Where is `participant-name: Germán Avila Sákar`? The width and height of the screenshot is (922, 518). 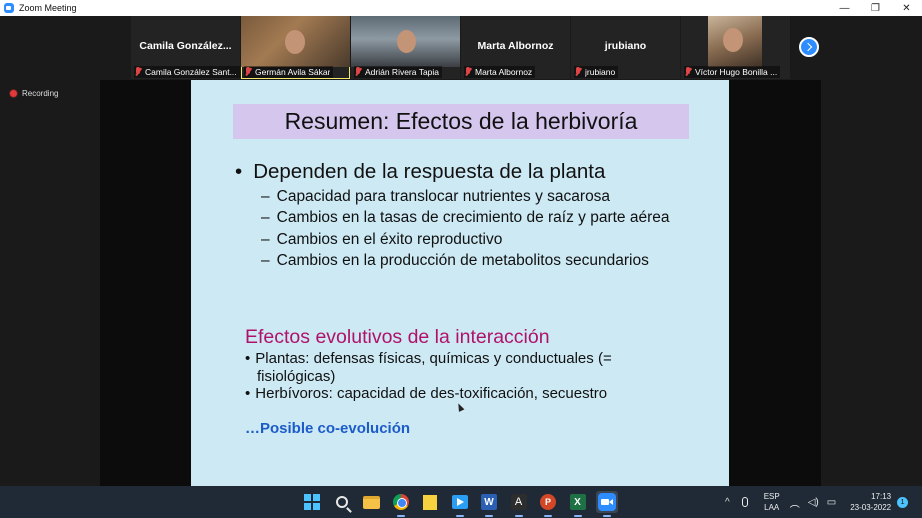 participant-name: Germán Avila Sákar is located at coordinates (293, 72).